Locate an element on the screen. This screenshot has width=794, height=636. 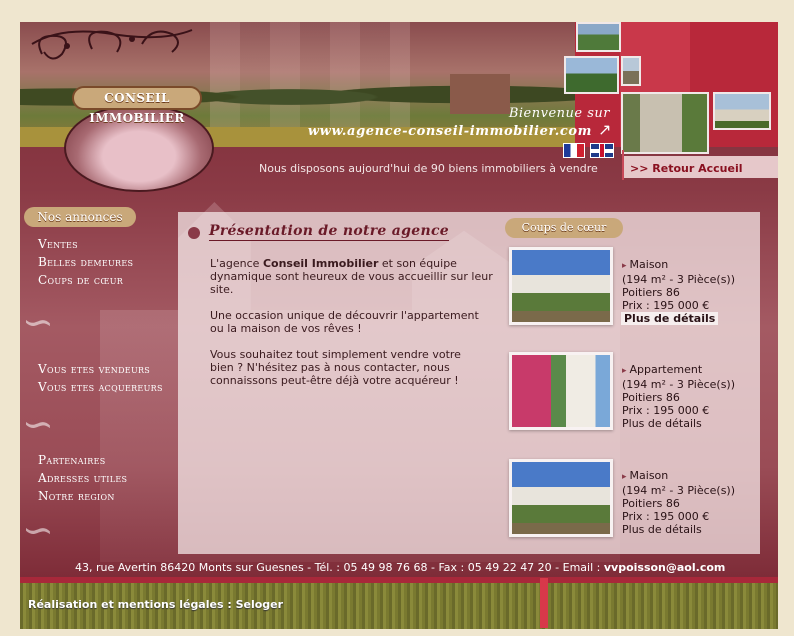
flag-uk-icon is located at coordinates (602, 150).